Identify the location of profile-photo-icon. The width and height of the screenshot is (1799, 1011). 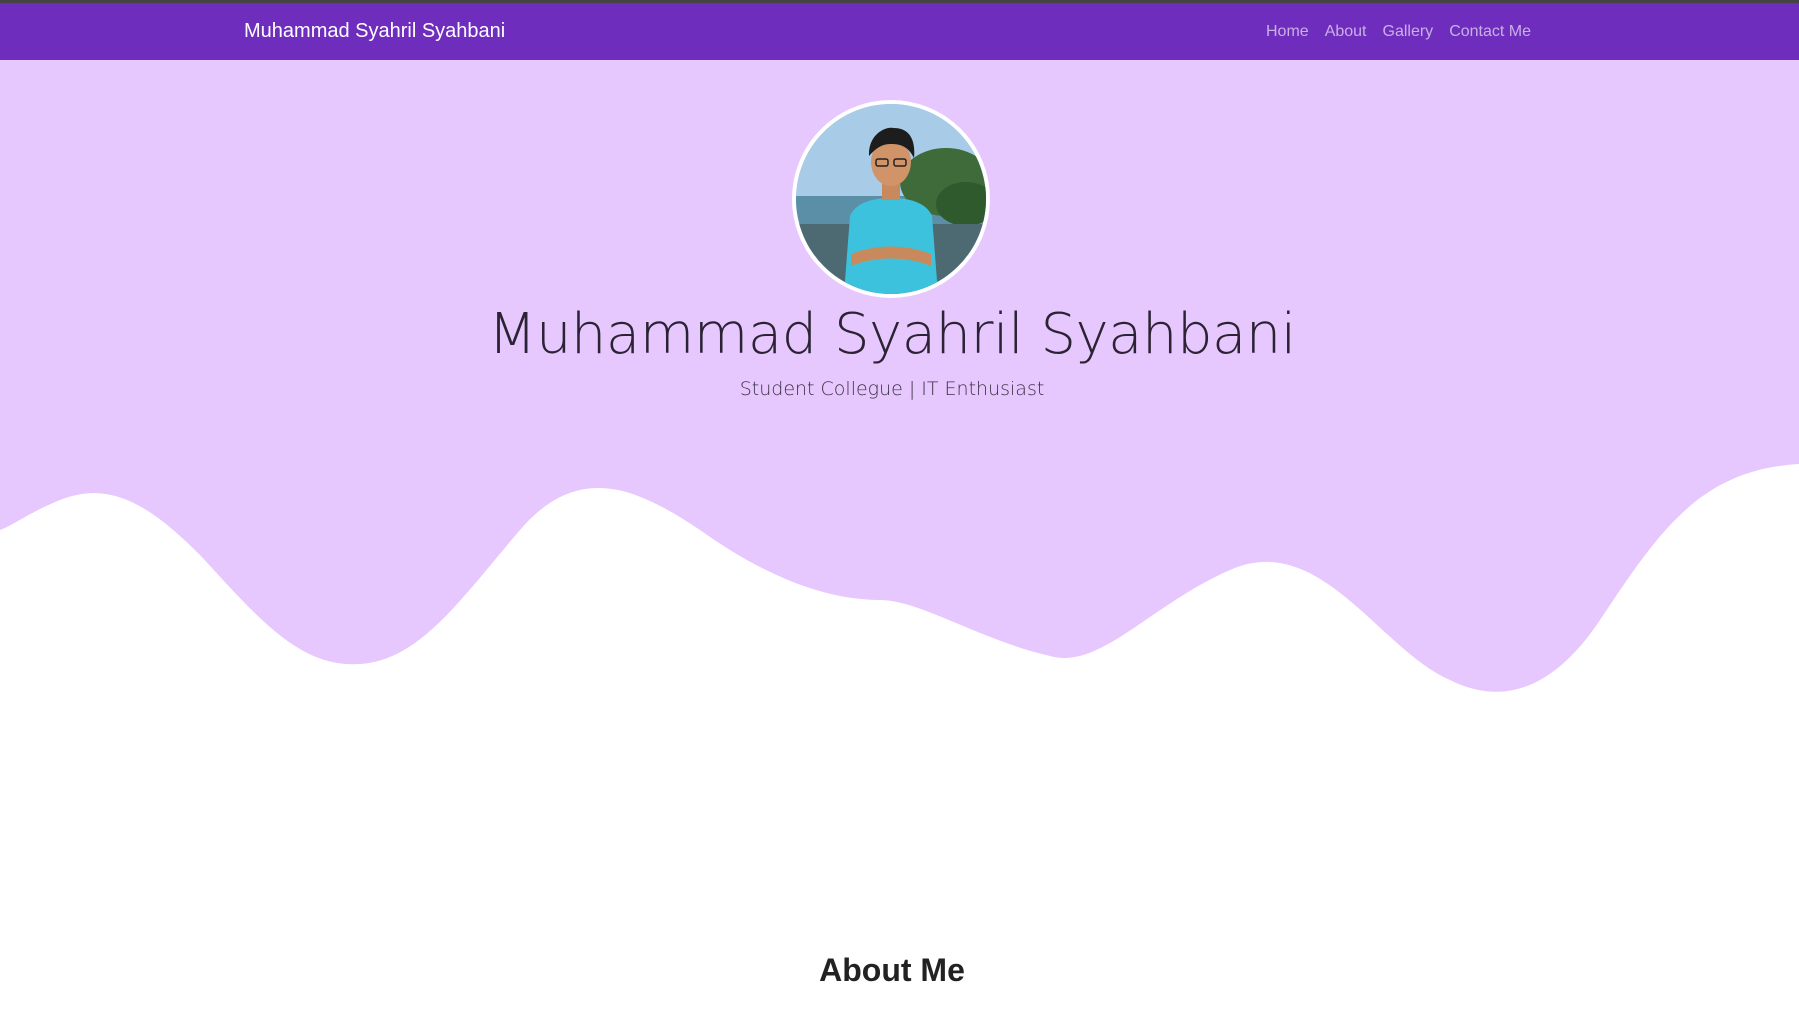
(891, 199).